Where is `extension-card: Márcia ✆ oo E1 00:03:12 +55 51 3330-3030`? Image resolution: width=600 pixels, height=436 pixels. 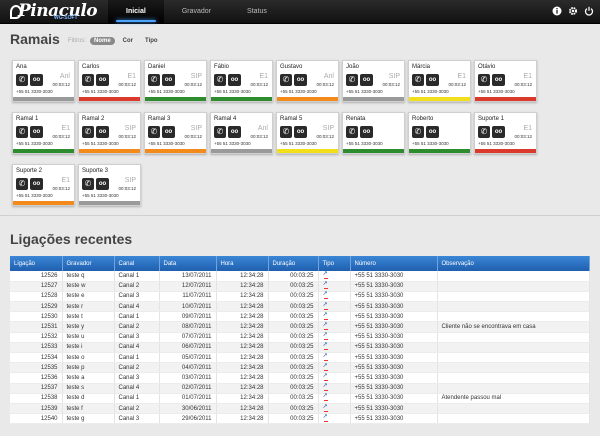
extension-card: Márcia ✆ oo E1 00:03:12 +55 51 3330-3030 is located at coordinates (439, 81).